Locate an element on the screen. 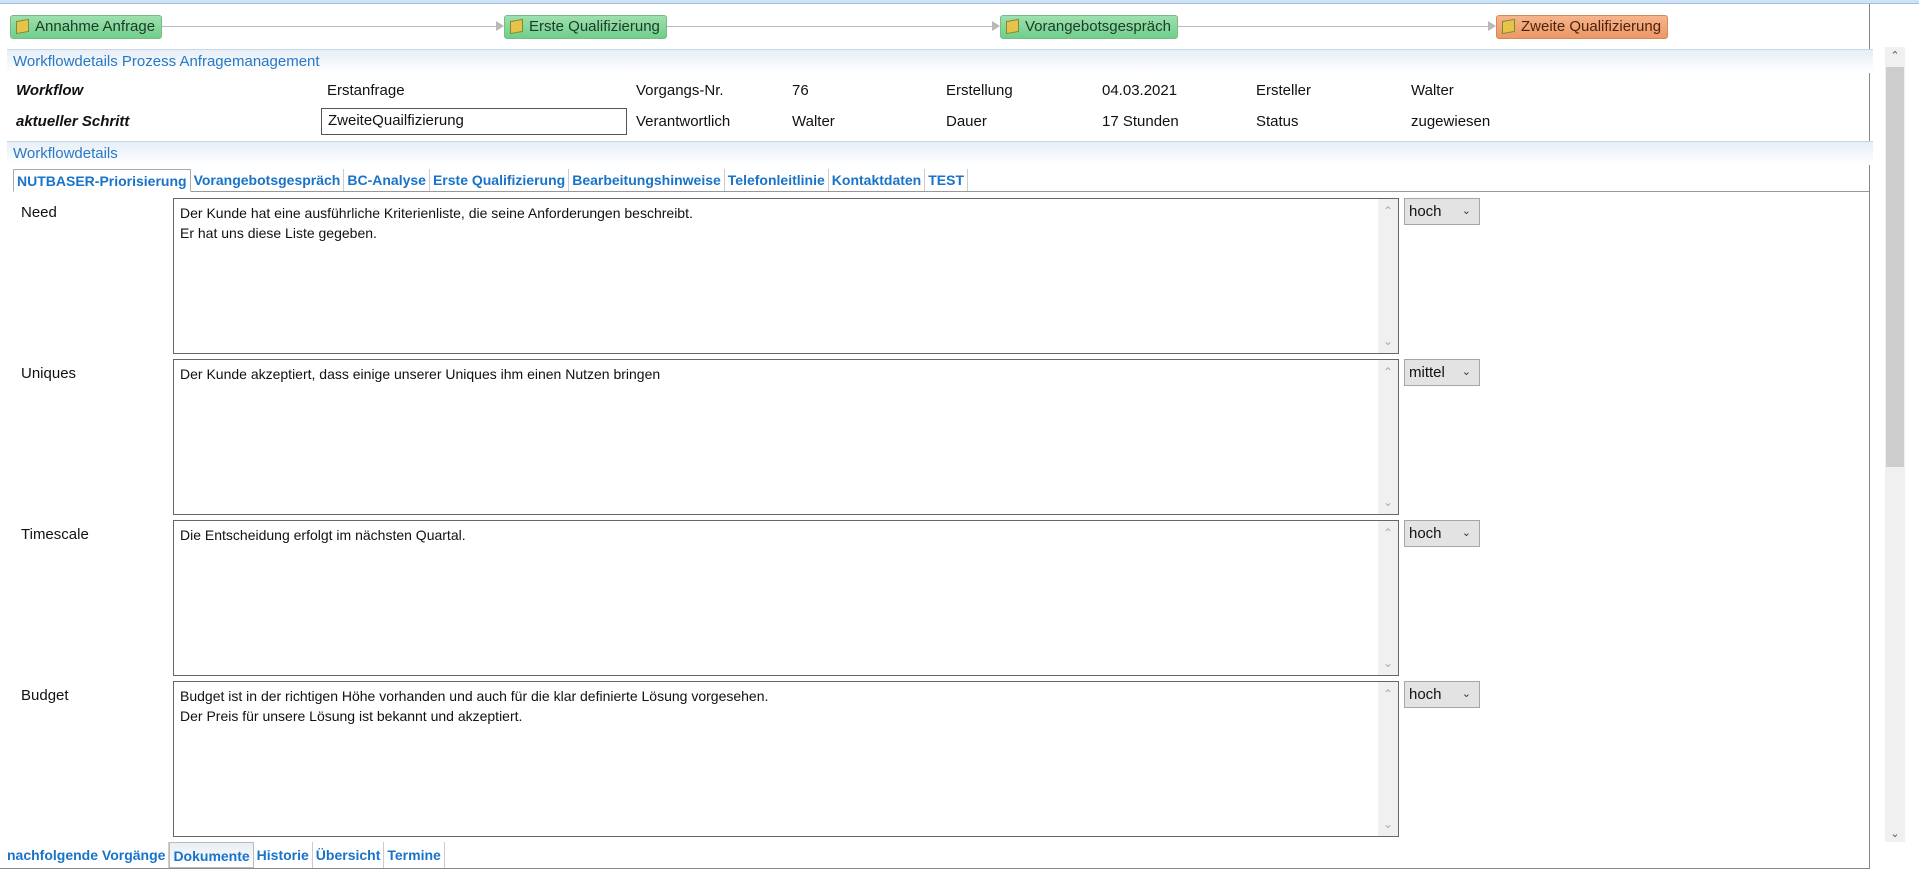 This screenshot has height=873, width=1919. tab-bearbeitungshinweise: Bearbeitungshinweise is located at coordinates (647, 180).